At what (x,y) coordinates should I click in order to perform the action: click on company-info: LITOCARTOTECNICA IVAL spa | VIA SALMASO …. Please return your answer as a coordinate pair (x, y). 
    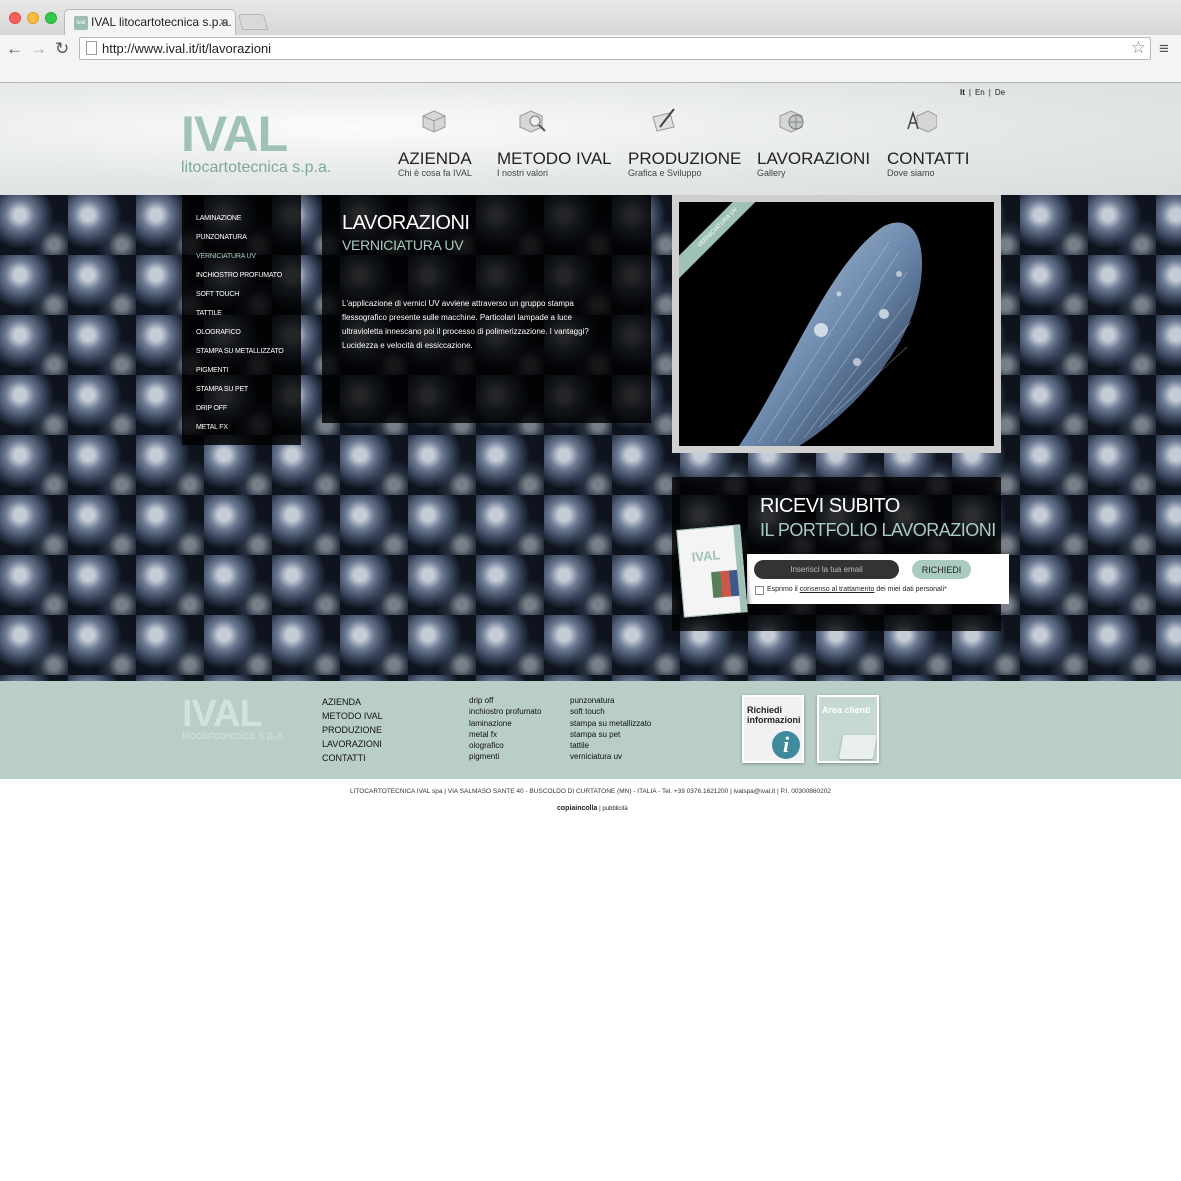
    Looking at the image, I should click on (590, 791).